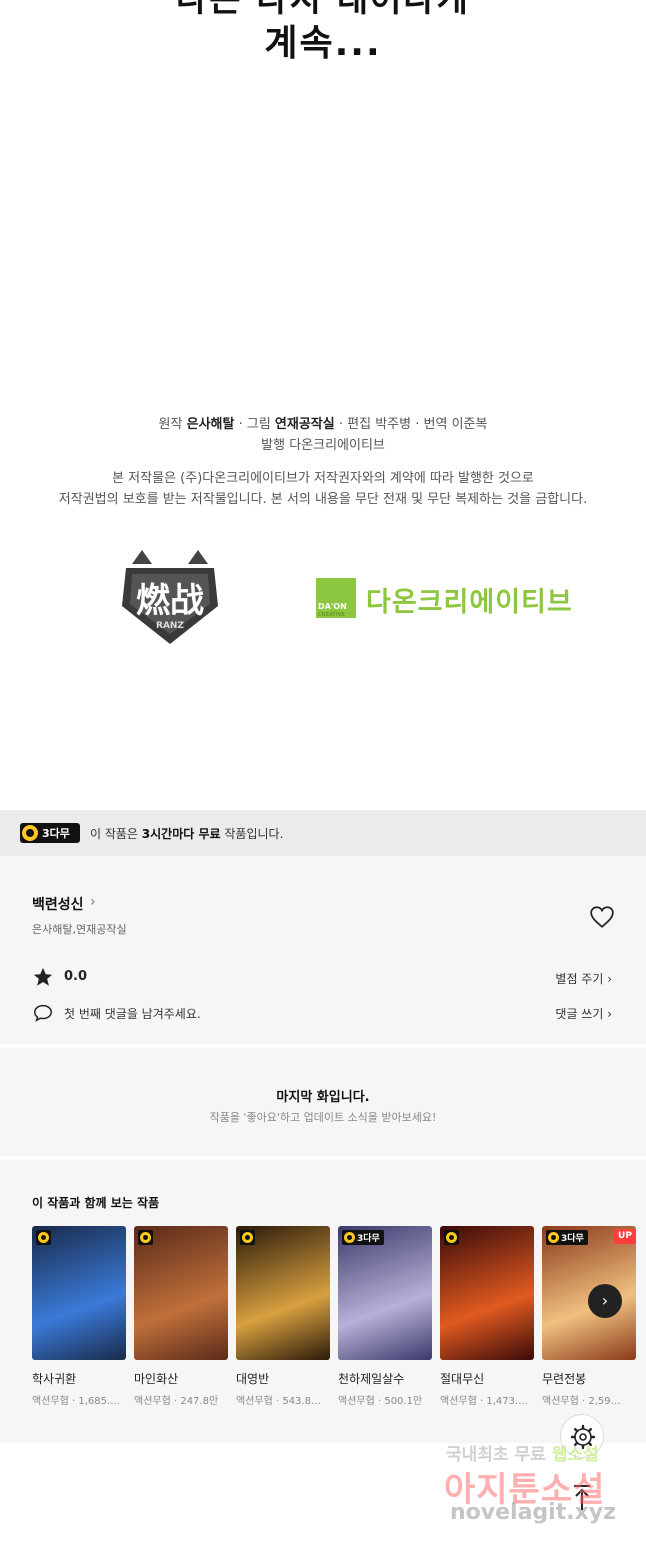 This screenshot has width=646, height=1559. I want to click on series-authors: 은사해탈,연재공작실, so click(79, 929).